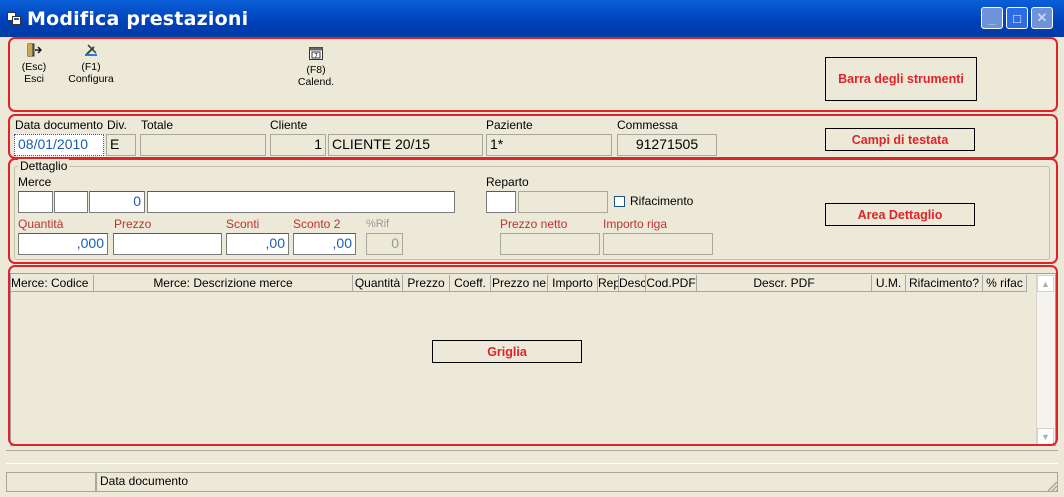 The image size is (1064, 497). What do you see at coordinates (900, 214) in the screenshot?
I see `detail-annotation: Area Dettaglio` at bounding box center [900, 214].